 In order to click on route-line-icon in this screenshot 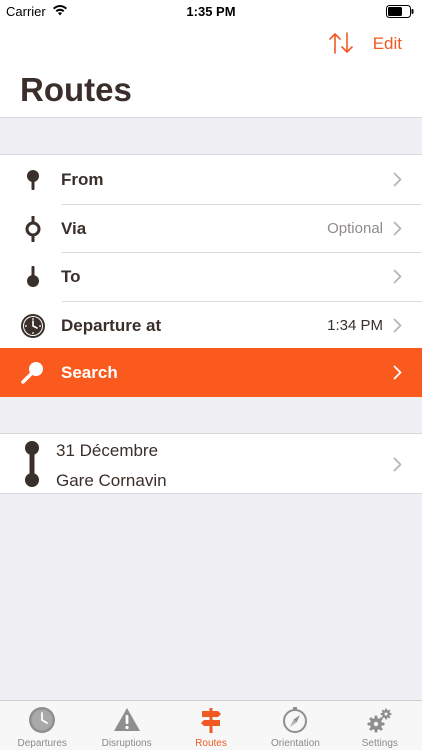, I will do `click(32, 464)`.